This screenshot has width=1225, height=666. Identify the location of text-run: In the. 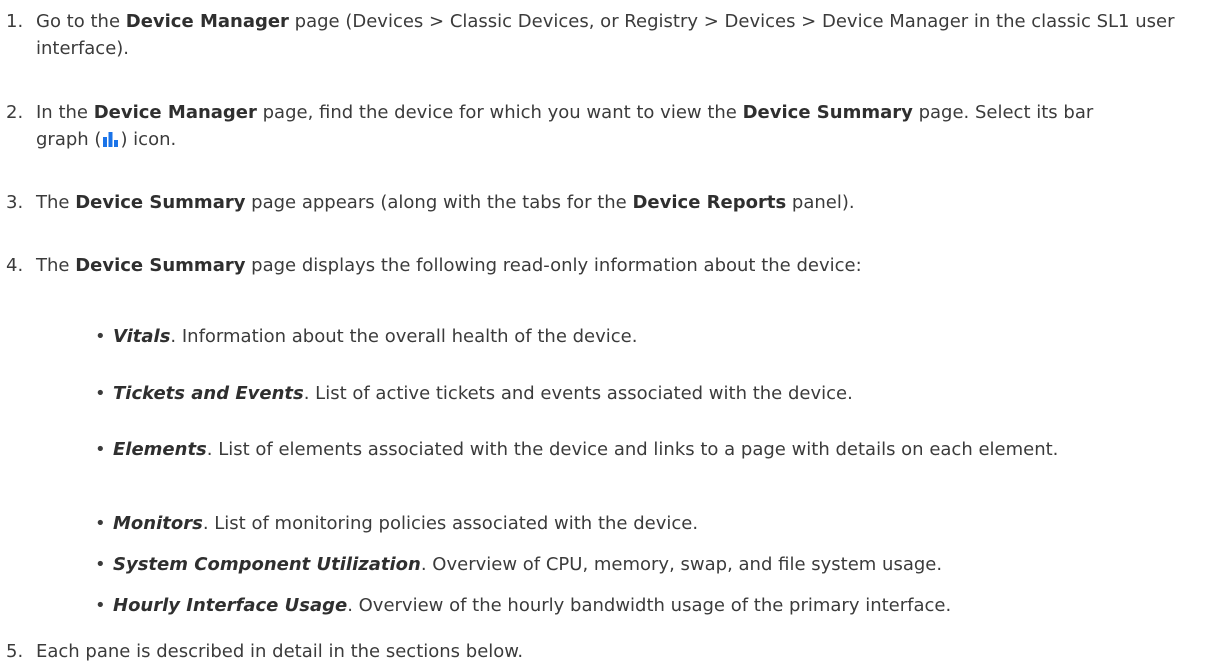
(65, 112).